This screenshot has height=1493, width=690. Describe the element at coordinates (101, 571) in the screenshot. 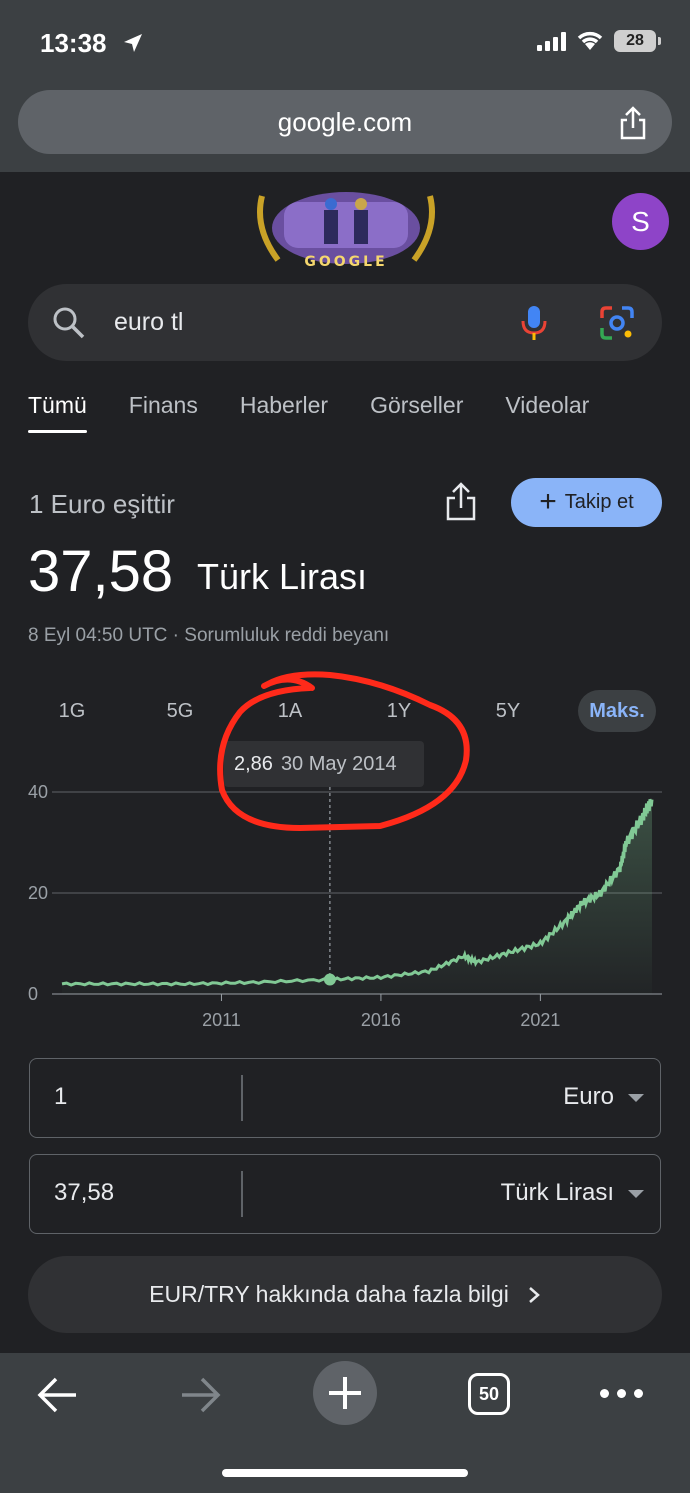

I see `exchange-value: 37,58` at that location.